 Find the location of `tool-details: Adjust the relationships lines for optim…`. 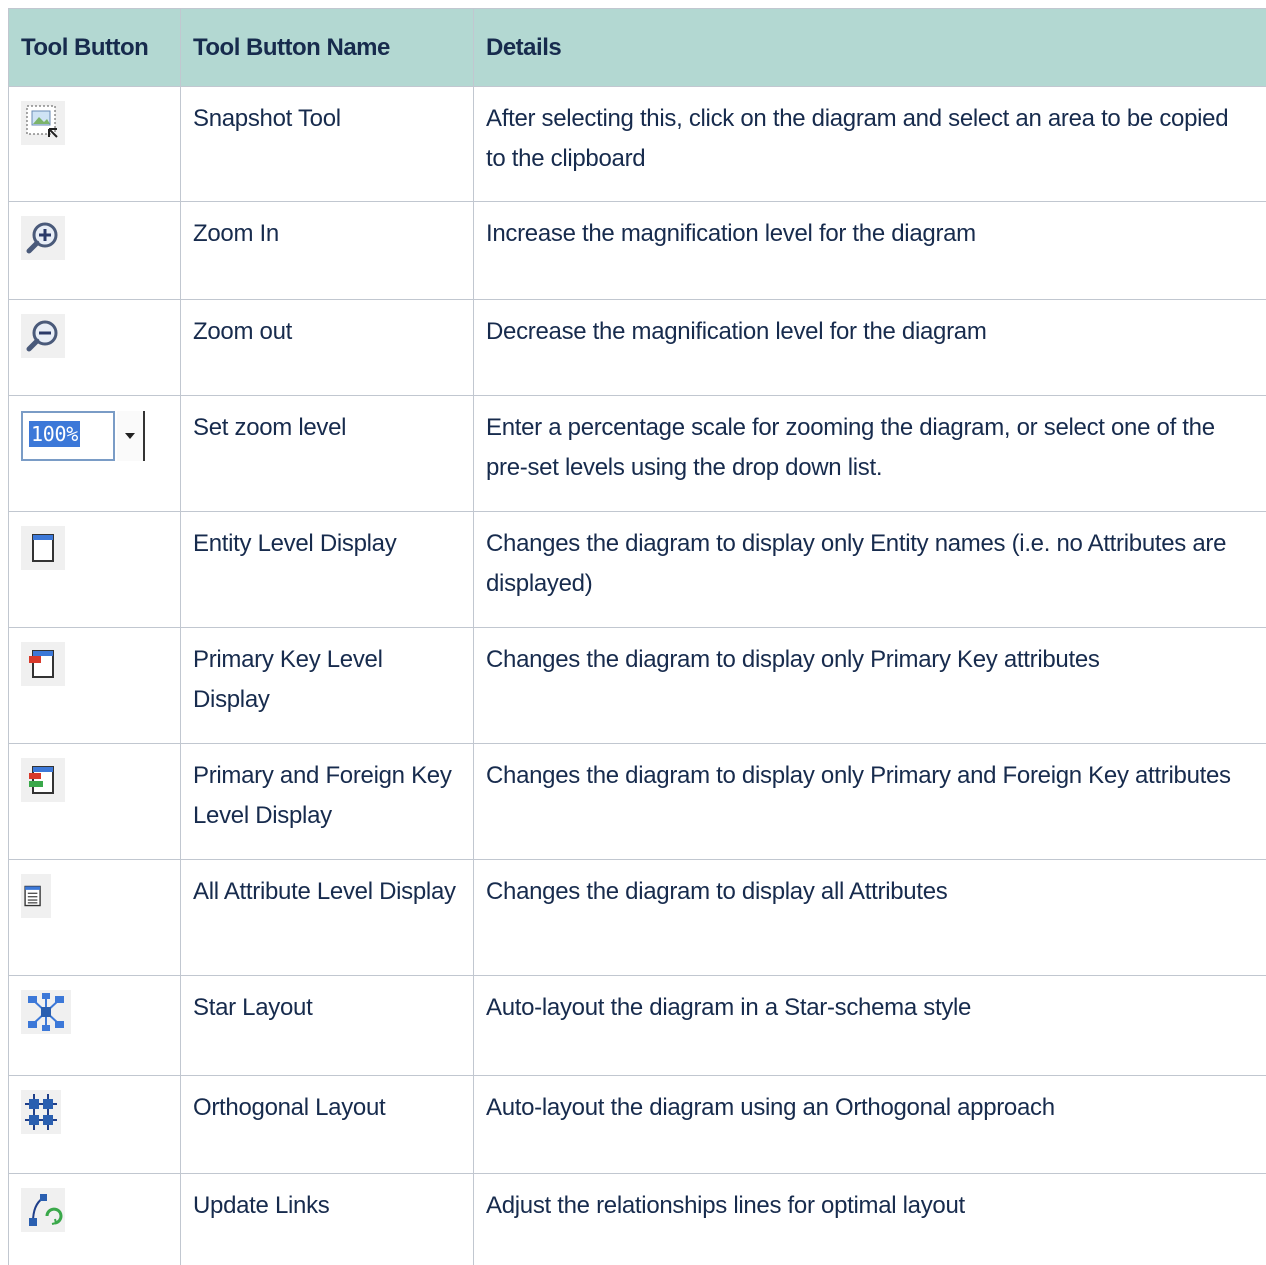

tool-details: Adjust the relationships lines for optim… is located at coordinates (870, 1219).